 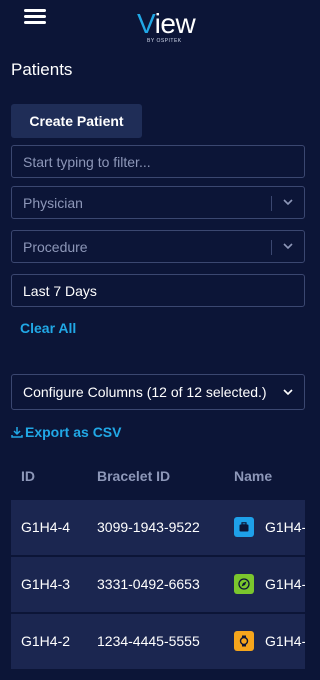 What do you see at coordinates (158, 246) in the screenshot?
I see `procedure-select: Procedure` at bounding box center [158, 246].